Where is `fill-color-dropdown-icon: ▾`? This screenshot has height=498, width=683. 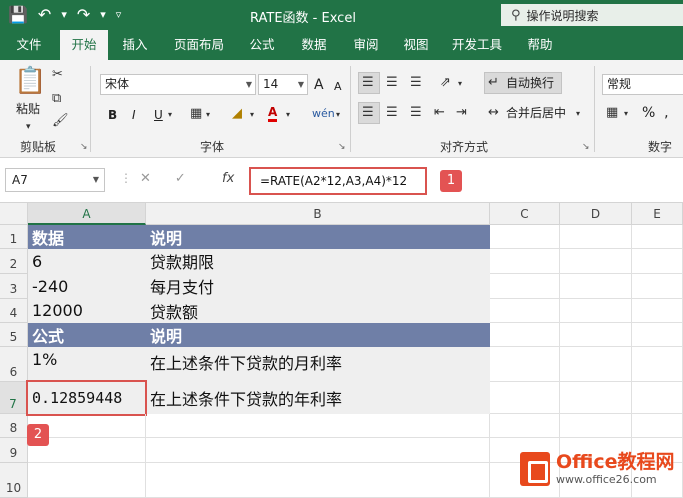
fill-color-dropdown-icon: ▾ is located at coordinates (252, 115).